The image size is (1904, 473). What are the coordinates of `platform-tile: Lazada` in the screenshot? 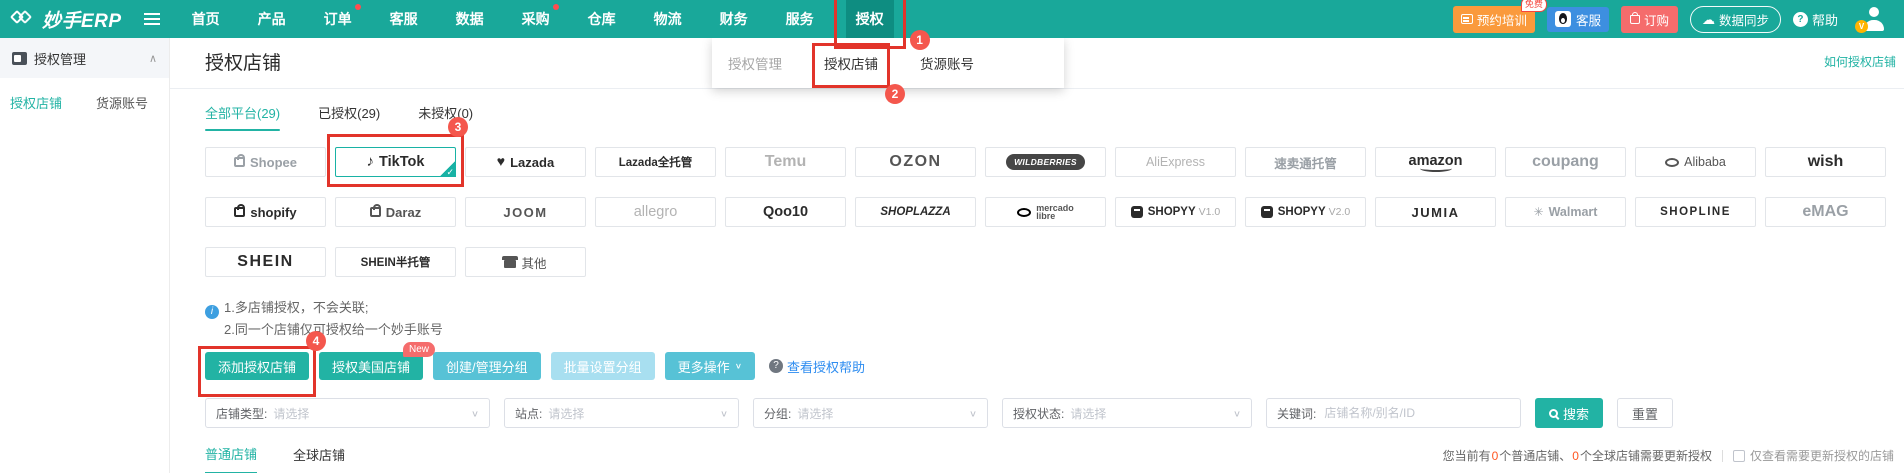 It's located at (525, 162).